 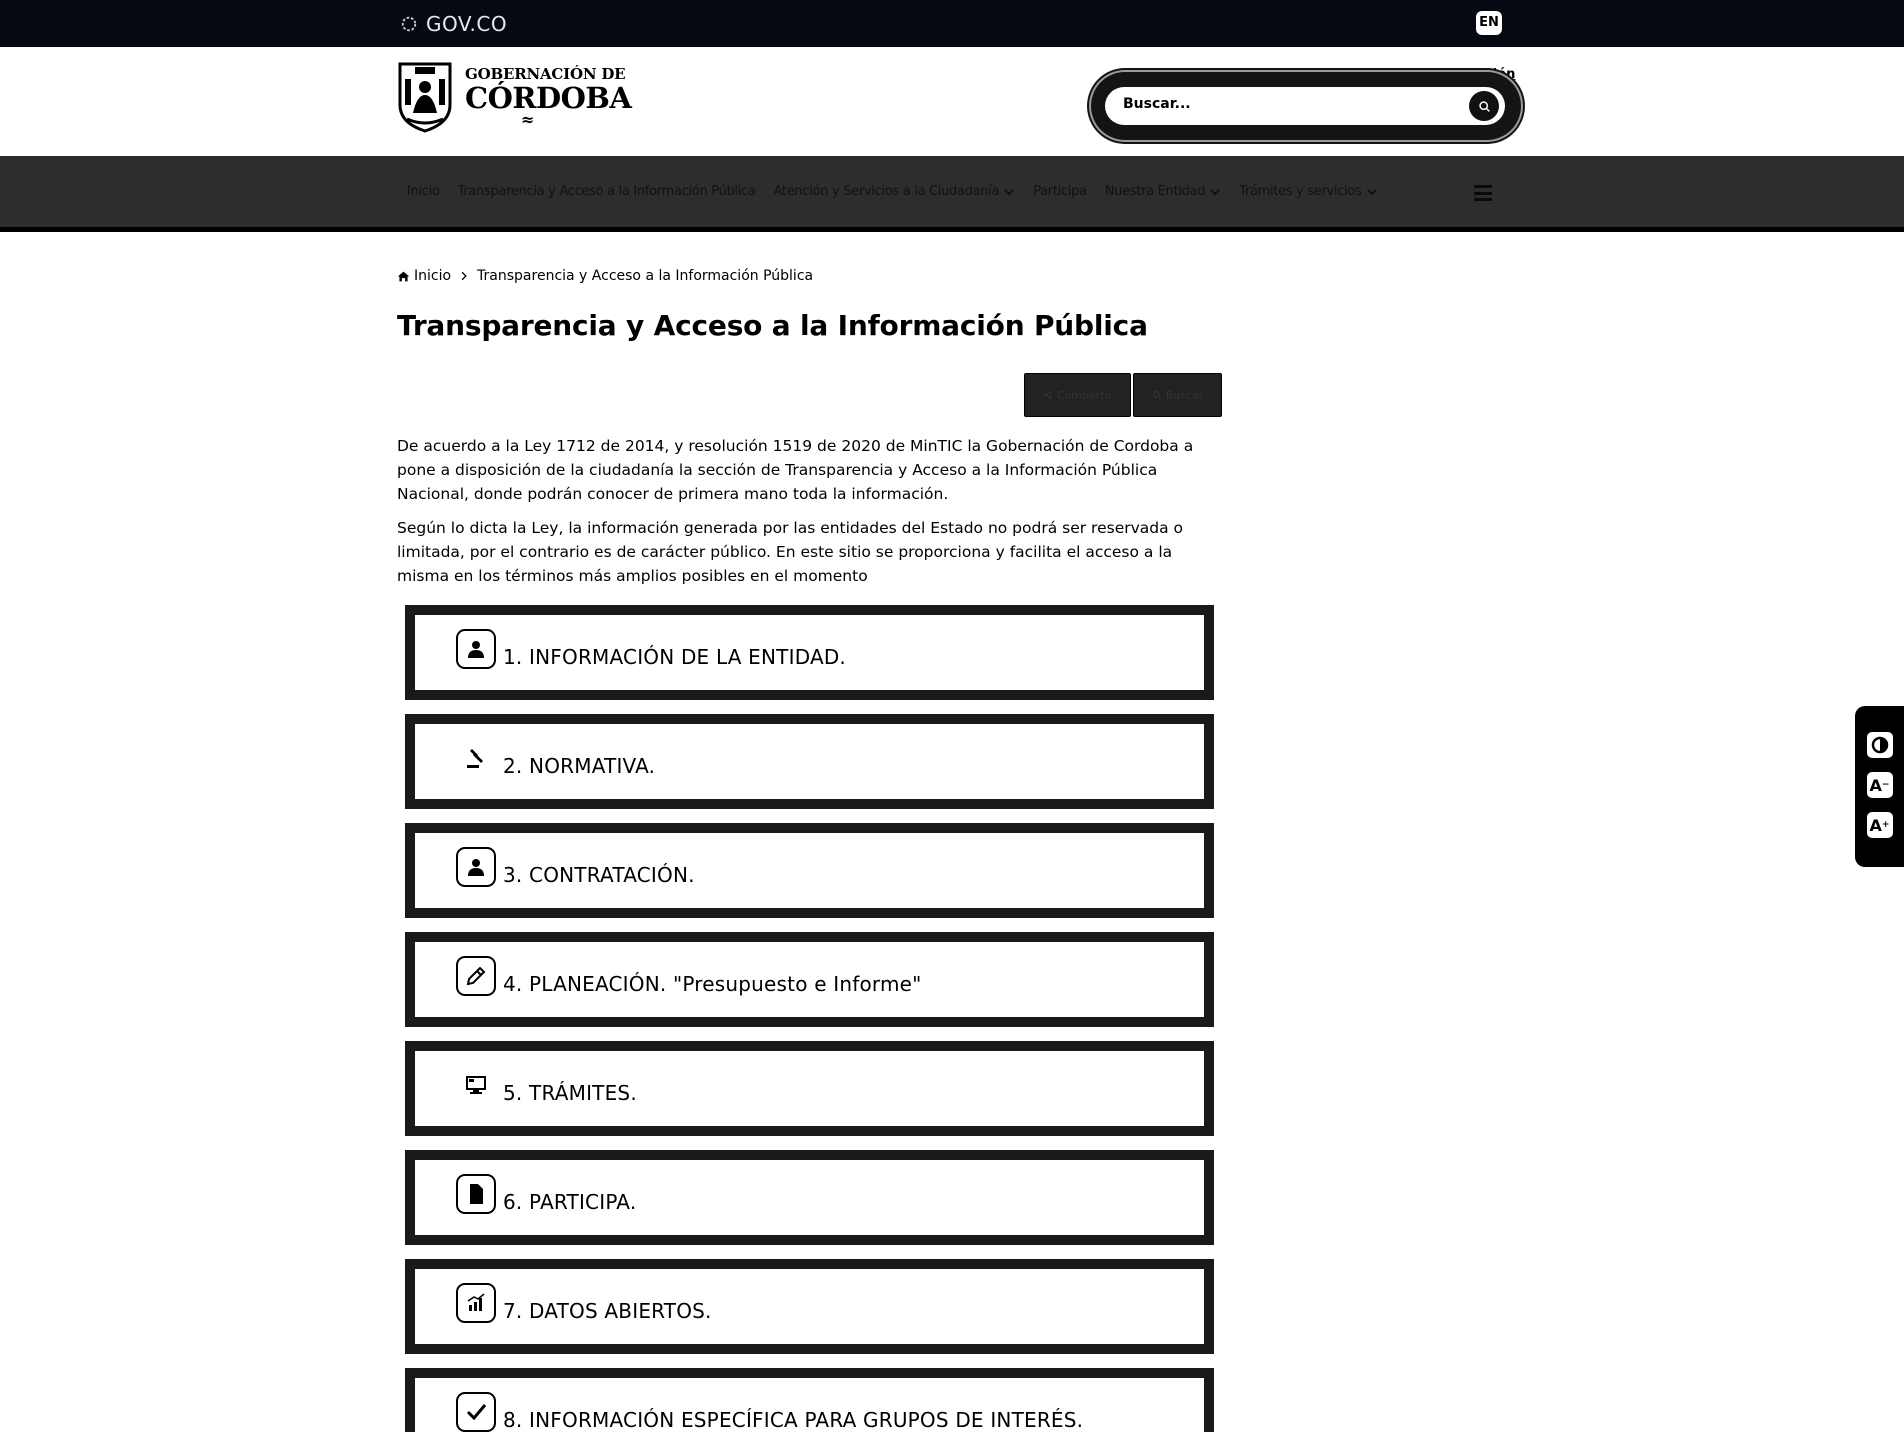 I want to click on breadcrumb-home-label: Inicio, so click(x=433, y=276).